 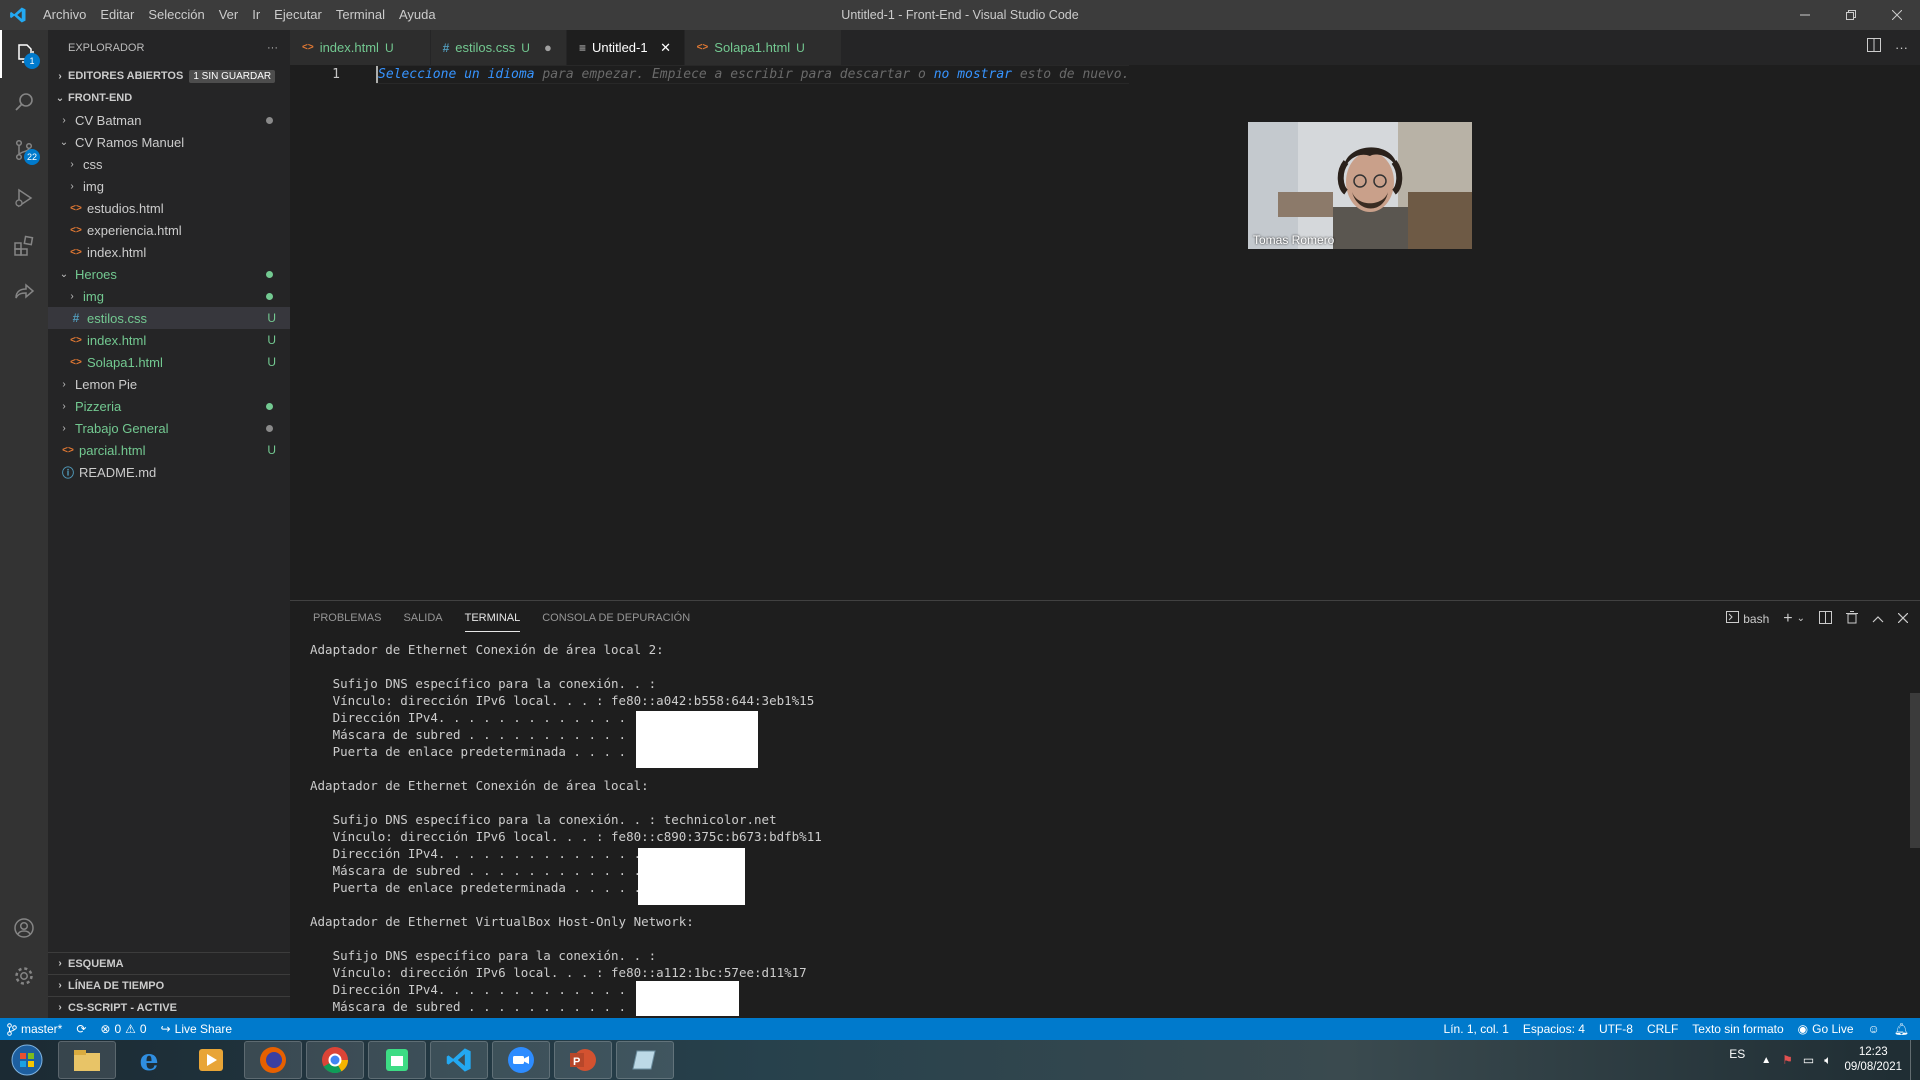 What do you see at coordinates (973, 74) in the screenshot?
I see `dont-show-link: no mostrar` at bounding box center [973, 74].